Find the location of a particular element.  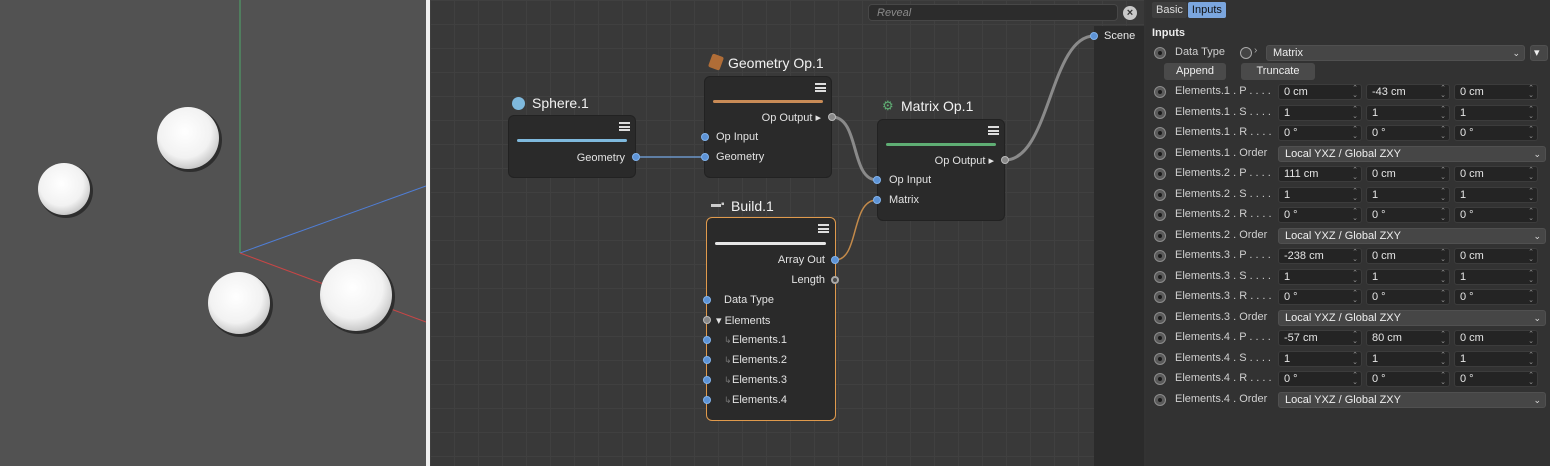

data-type-select: Matrix ⌄ is located at coordinates (1395, 53).